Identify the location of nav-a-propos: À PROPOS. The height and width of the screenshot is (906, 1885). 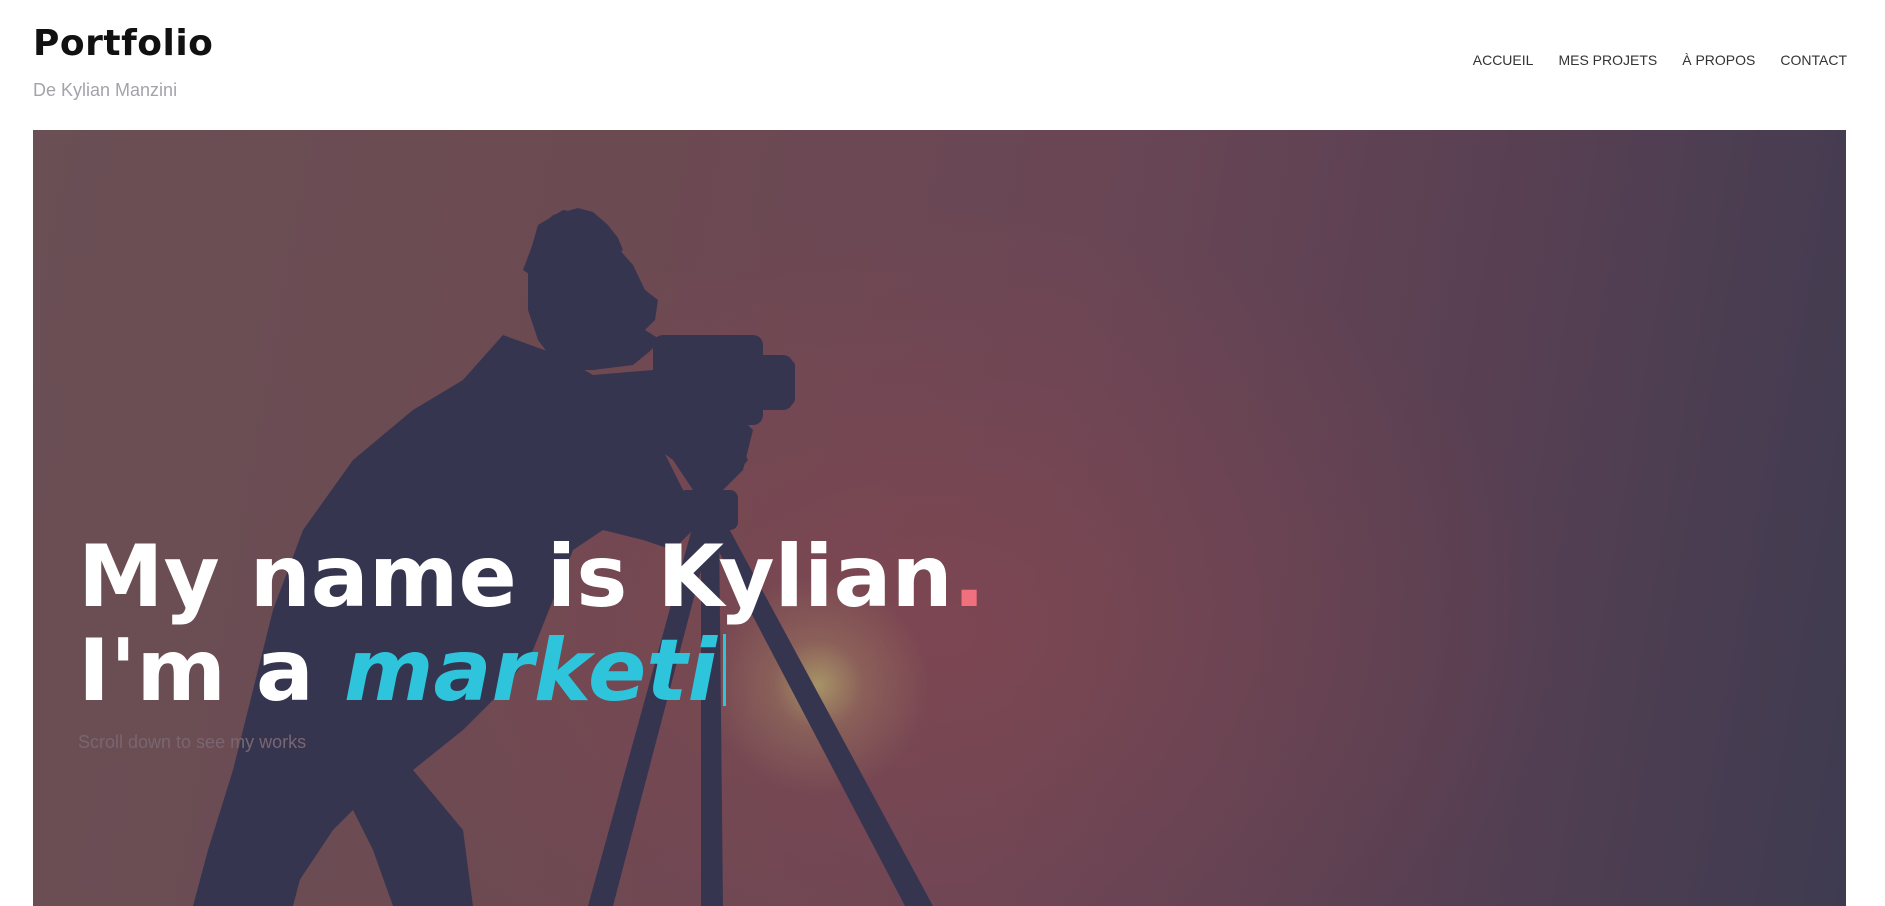
(1718, 60).